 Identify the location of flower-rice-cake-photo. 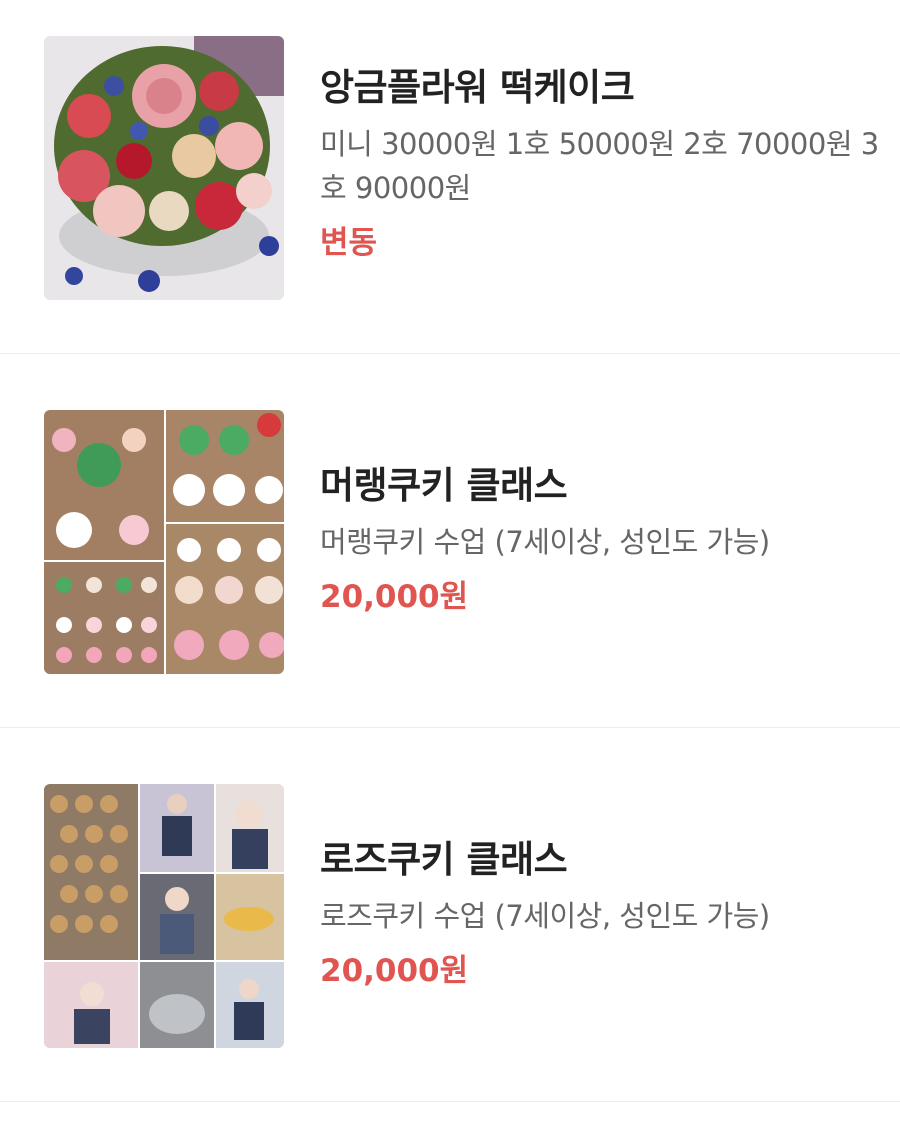
(164, 168).